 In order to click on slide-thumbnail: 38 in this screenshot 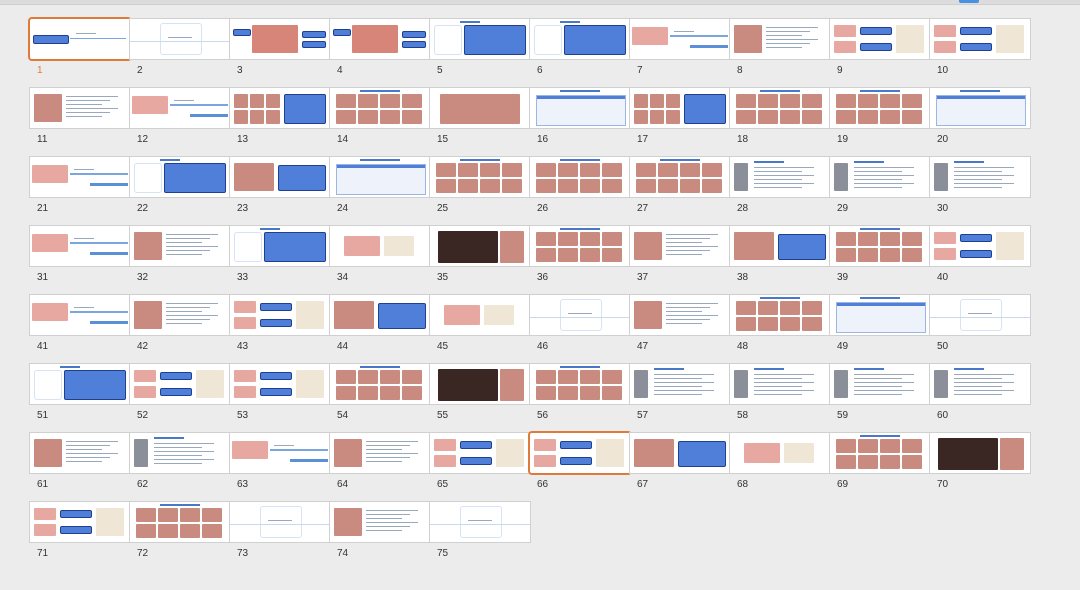, I will do `click(780, 261)`.